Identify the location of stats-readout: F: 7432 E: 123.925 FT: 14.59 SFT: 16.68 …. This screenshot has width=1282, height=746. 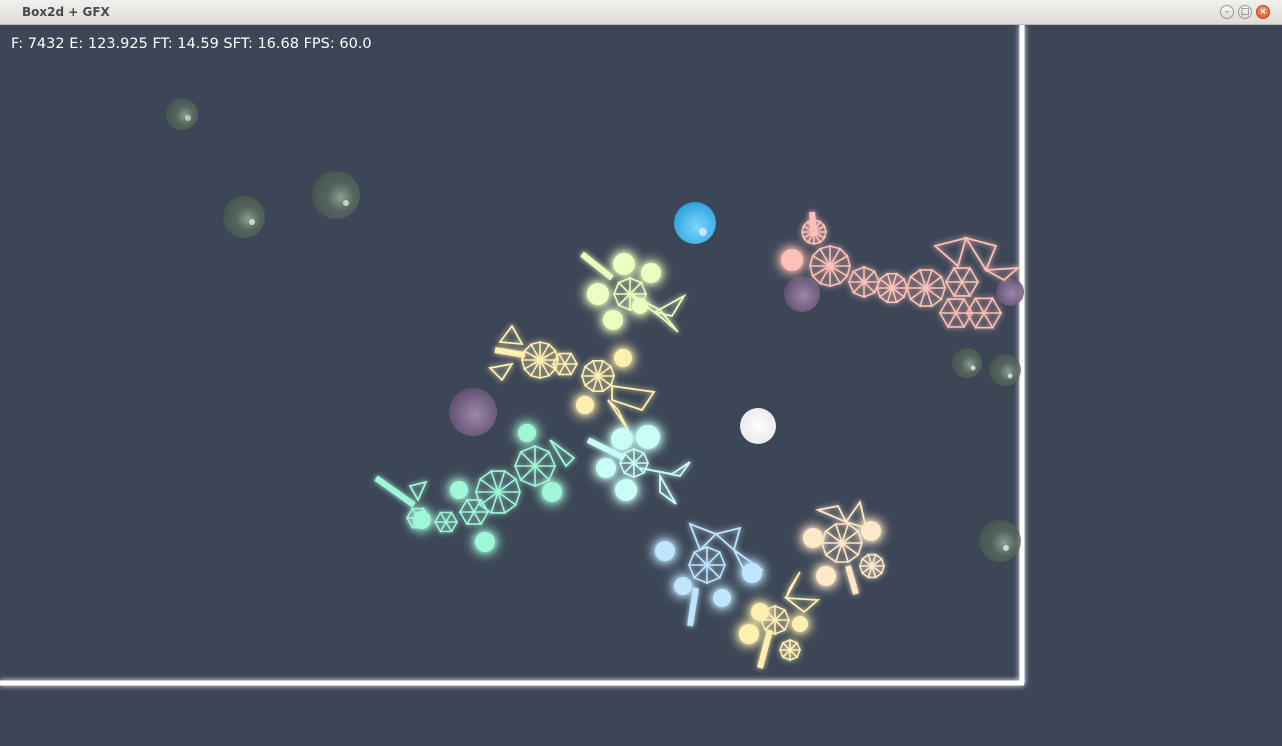
(191, 44).